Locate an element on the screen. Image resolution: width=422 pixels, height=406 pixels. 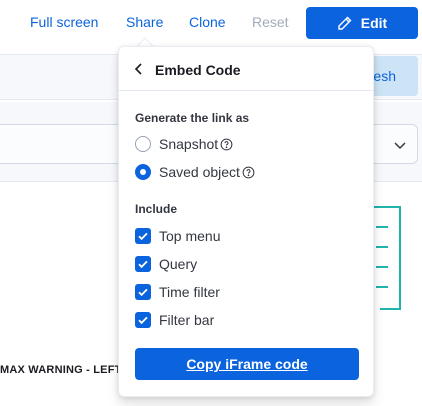
edit-button: Edit is located at coordinates (362, 23).